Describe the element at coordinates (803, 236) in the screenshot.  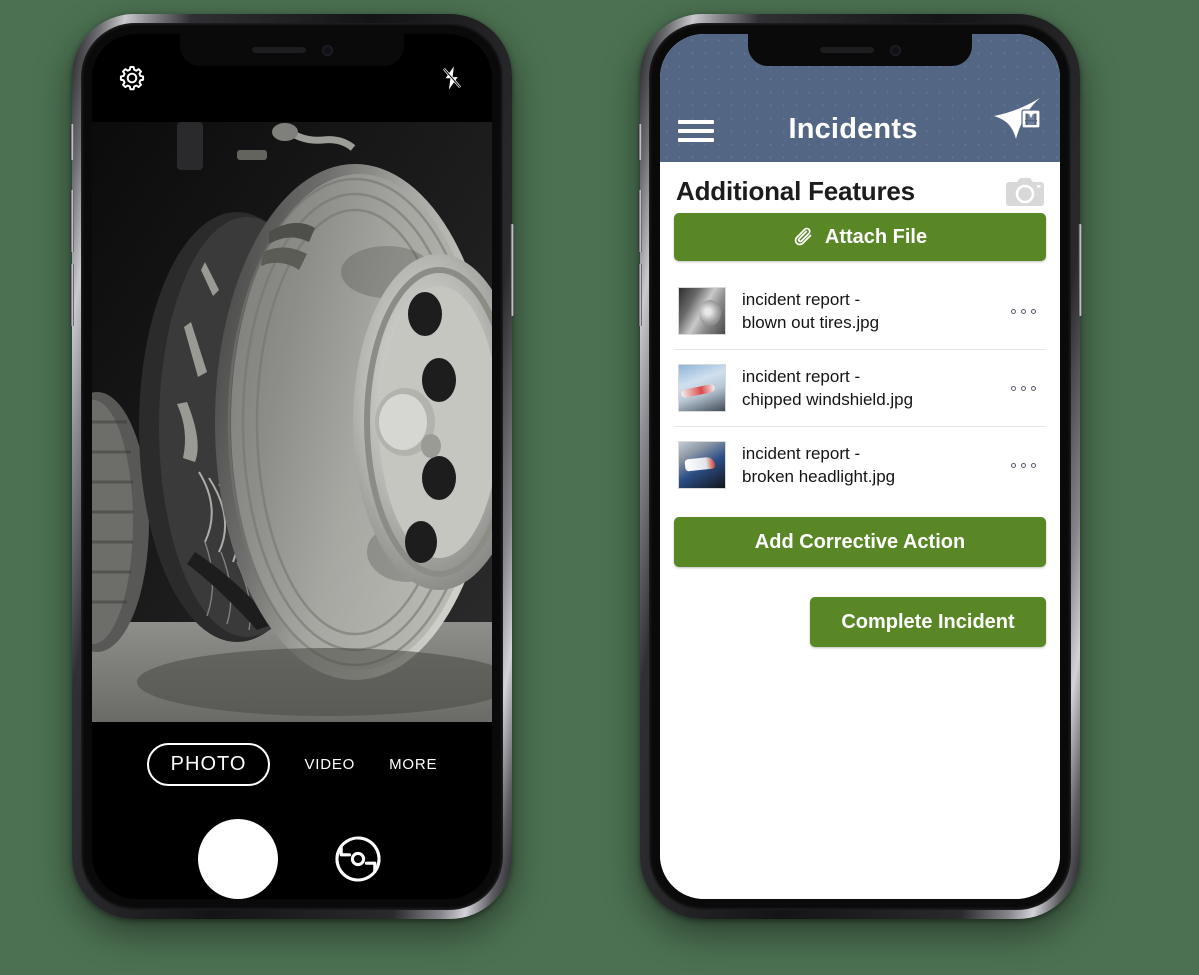
I see `paperclip-icon` at that location.